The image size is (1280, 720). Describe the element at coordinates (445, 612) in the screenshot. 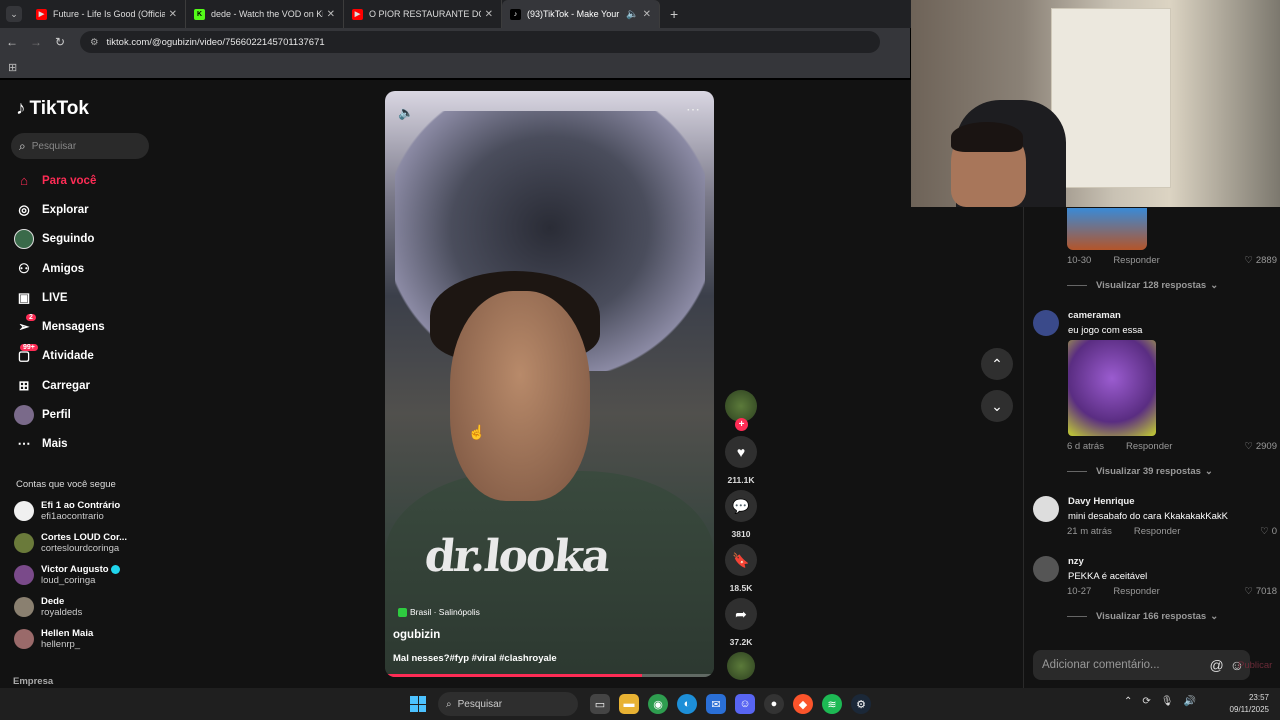

I see `location-text: Brasil · Salinópolis` at that location.